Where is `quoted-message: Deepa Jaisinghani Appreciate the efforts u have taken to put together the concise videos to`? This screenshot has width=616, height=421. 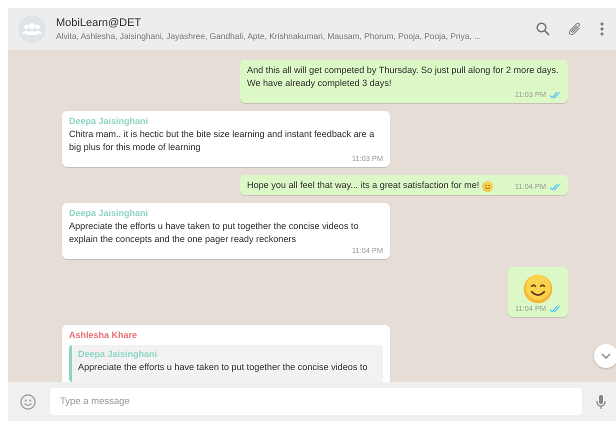
quoted-message: Deepa Jaisinghani Appreciate the efforts u have taken to put together the concise videos to is located at coordinates (226, 363).